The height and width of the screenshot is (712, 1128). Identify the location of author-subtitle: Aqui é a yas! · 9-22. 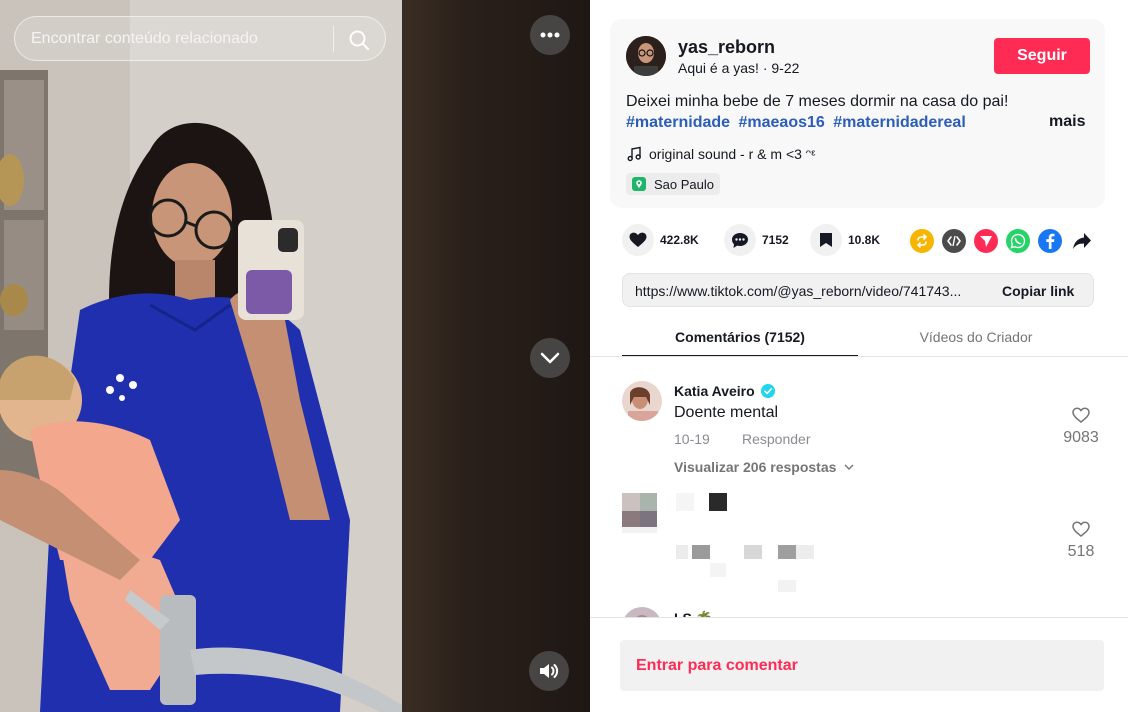
(738, 68).